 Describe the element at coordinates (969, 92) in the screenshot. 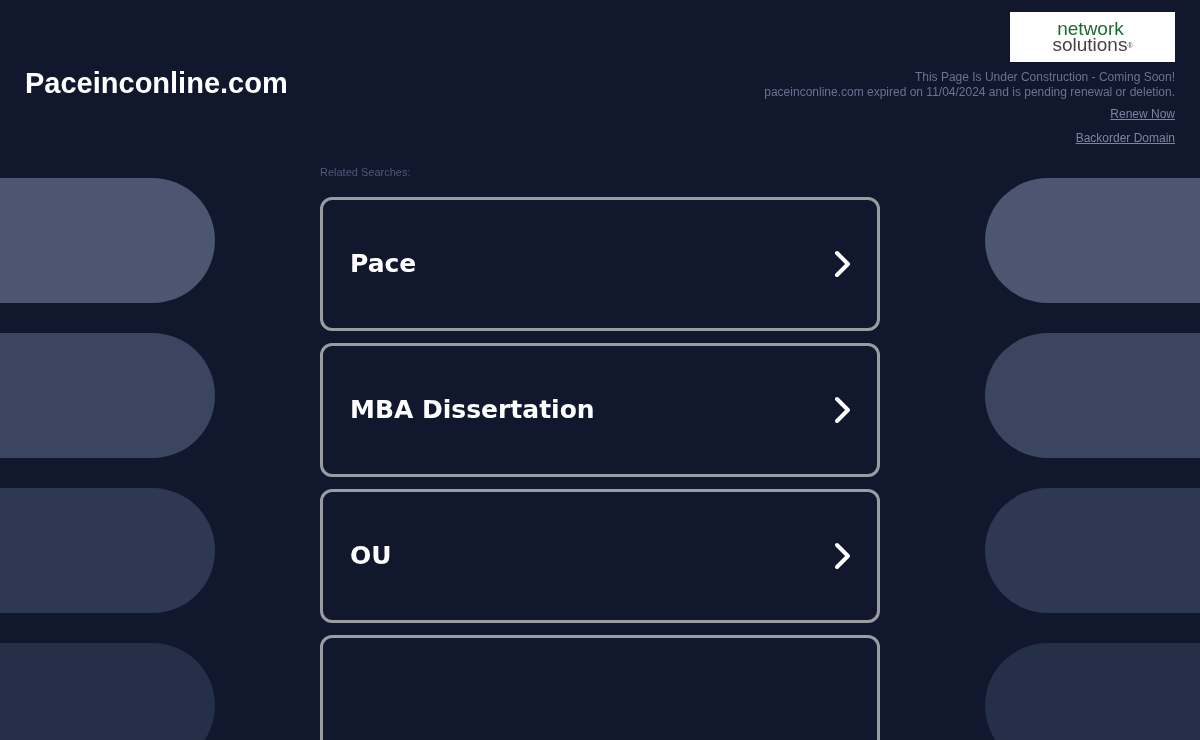

I see `notice-text: paceinconline.com expired on 11/04/2024 and is pending renewal or deletion.` at that location.